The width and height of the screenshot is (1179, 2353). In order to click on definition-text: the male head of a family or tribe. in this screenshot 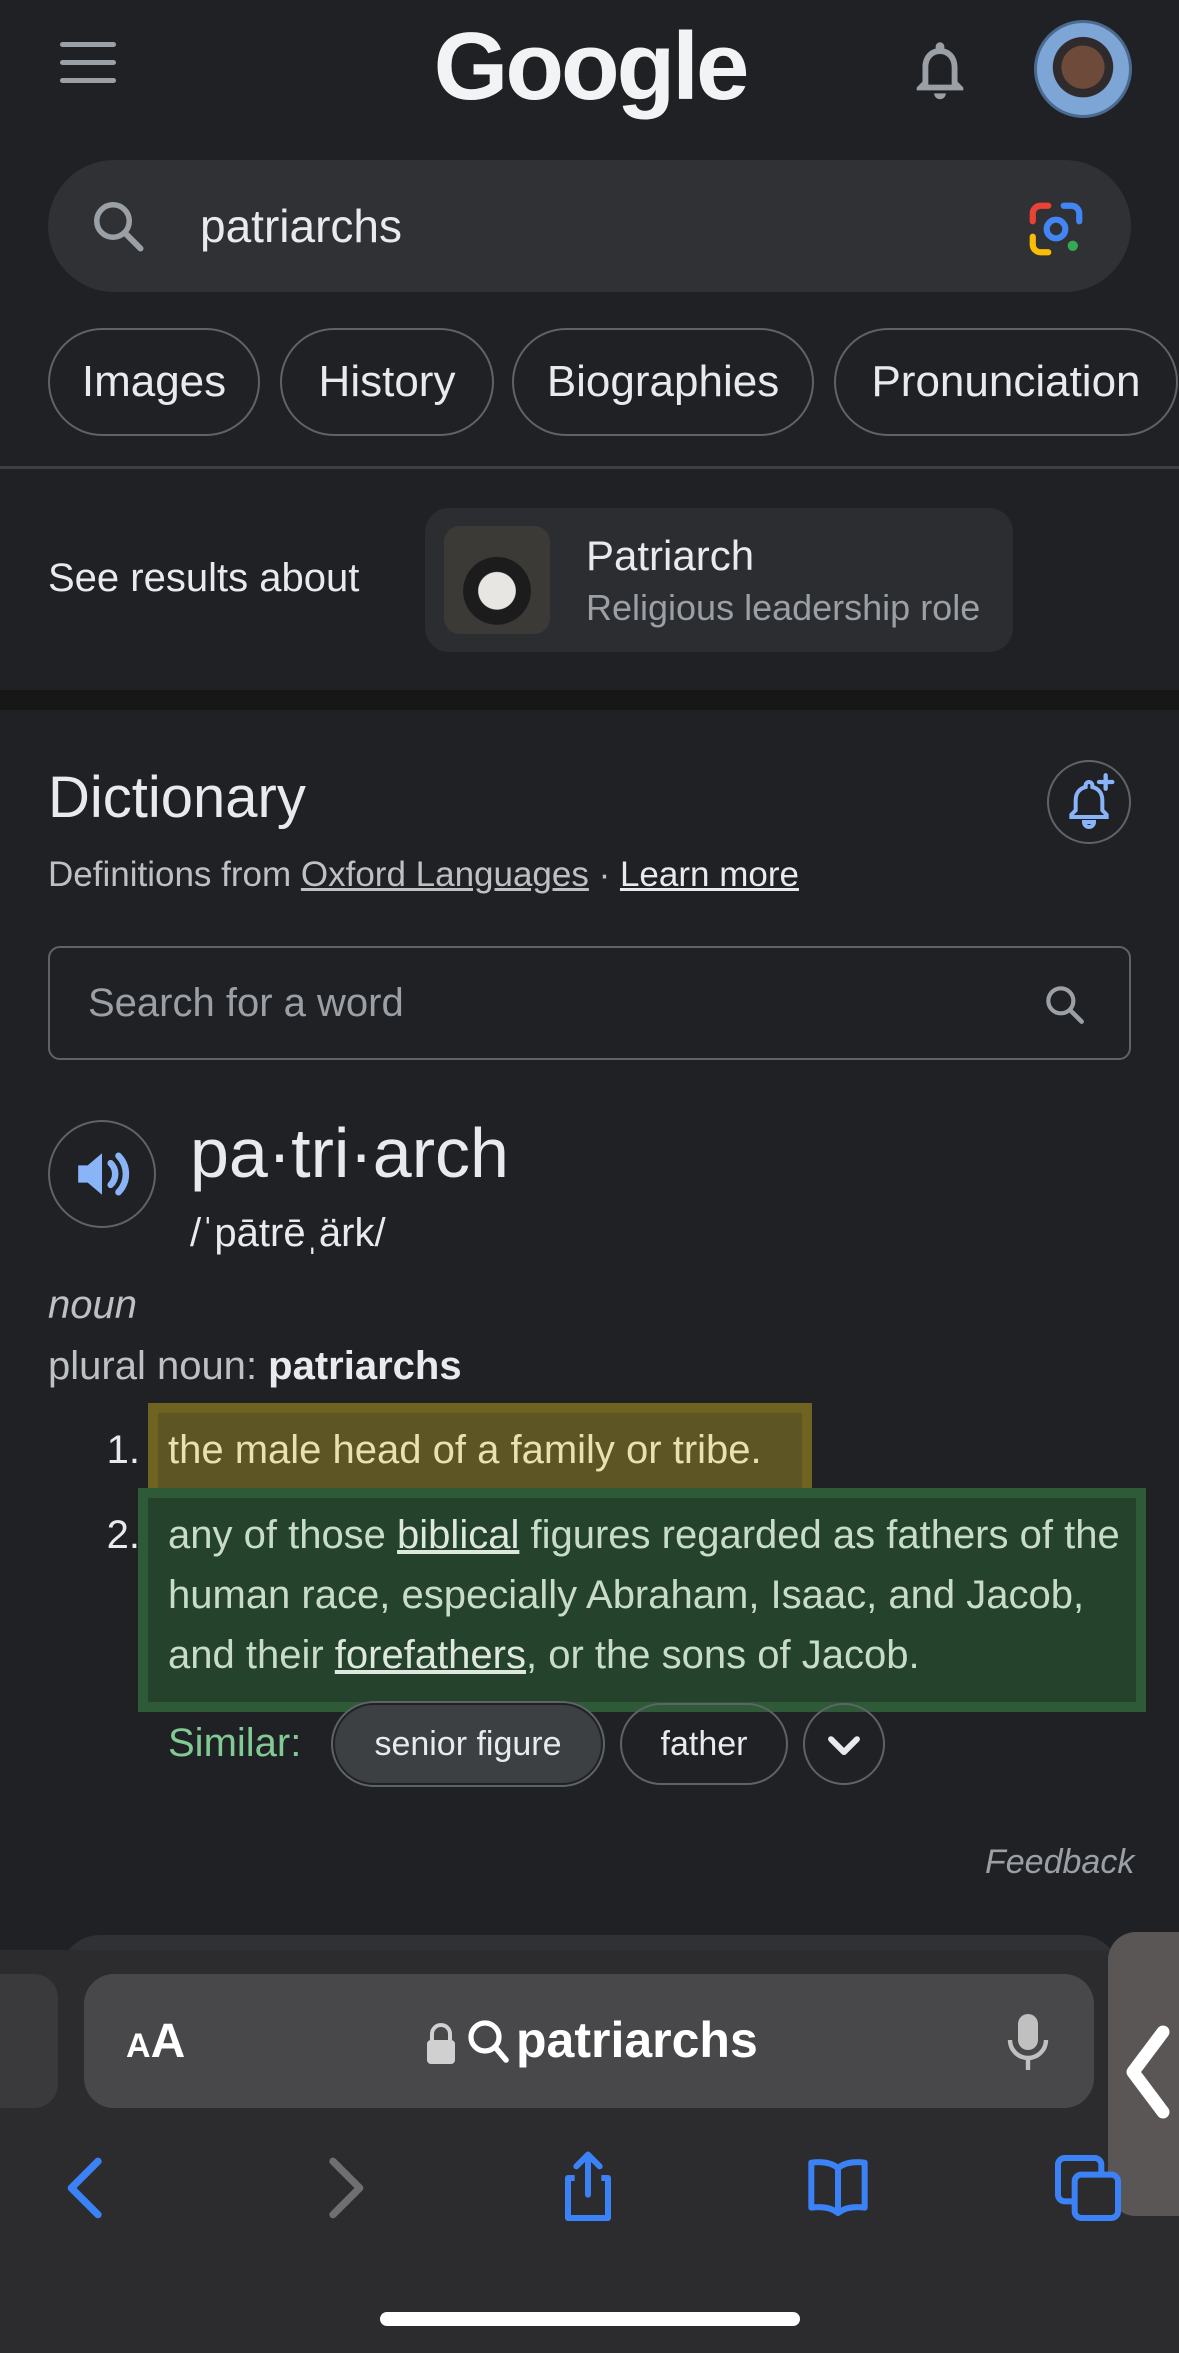, I will do `click(465, 1450)`.